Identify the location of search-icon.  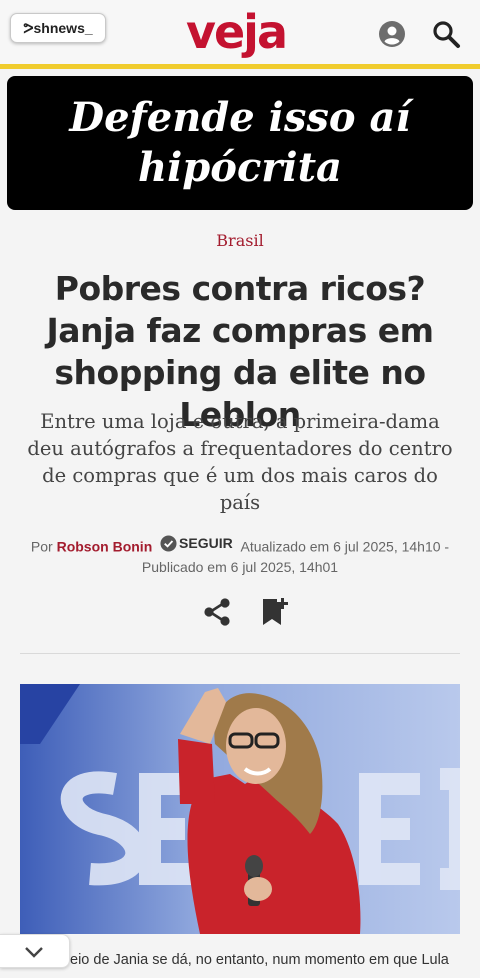
(446, 34).